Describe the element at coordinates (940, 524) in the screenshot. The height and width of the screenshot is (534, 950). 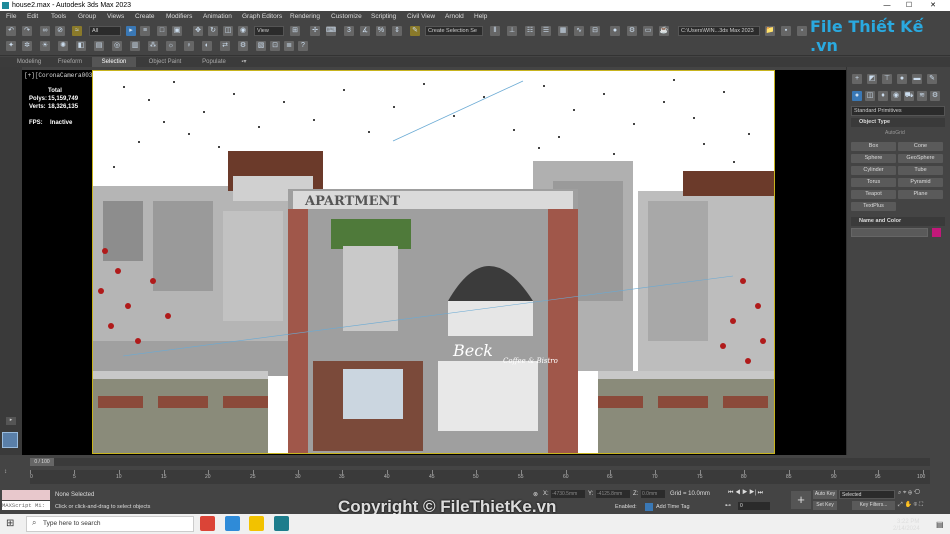
I see `notification-icon: ▤` at that location.